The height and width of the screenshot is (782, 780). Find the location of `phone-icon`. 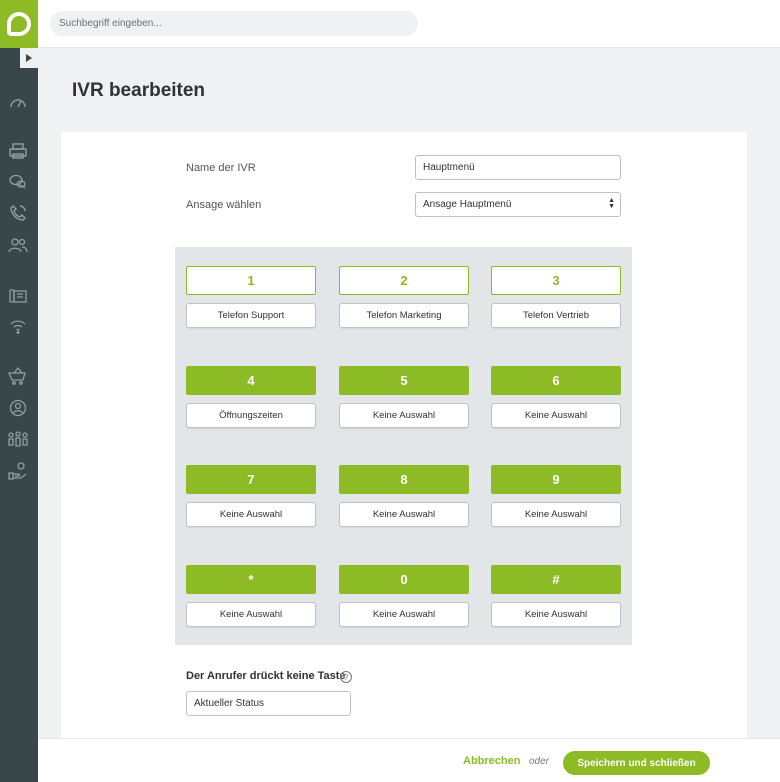

phone-icon is located at coordinates (18, 213).